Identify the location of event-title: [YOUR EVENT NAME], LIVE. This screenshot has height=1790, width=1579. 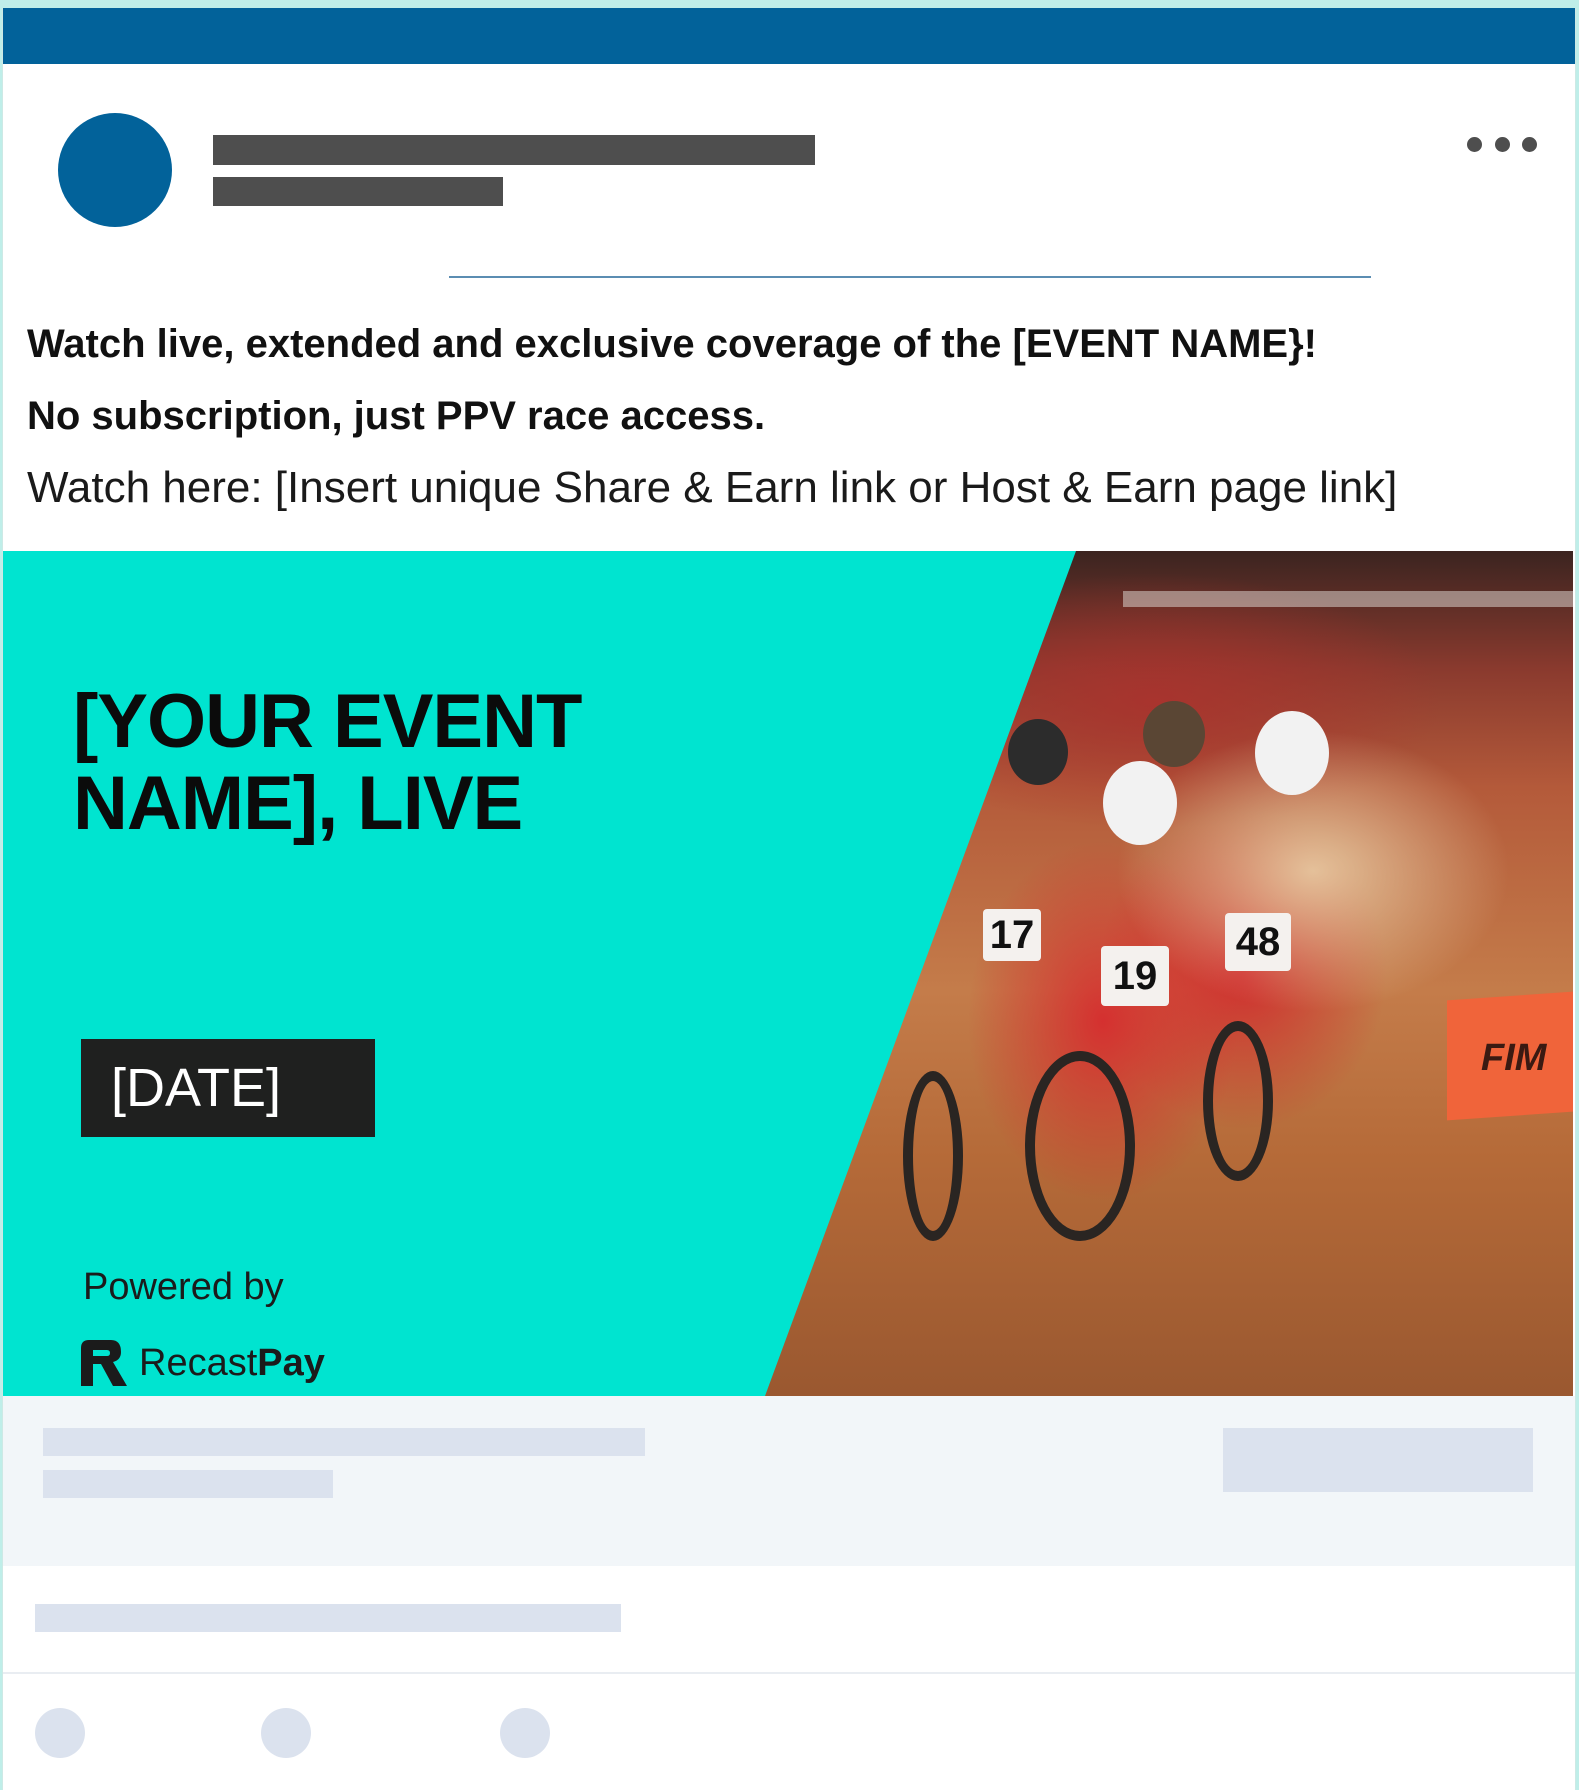
(373, 763).